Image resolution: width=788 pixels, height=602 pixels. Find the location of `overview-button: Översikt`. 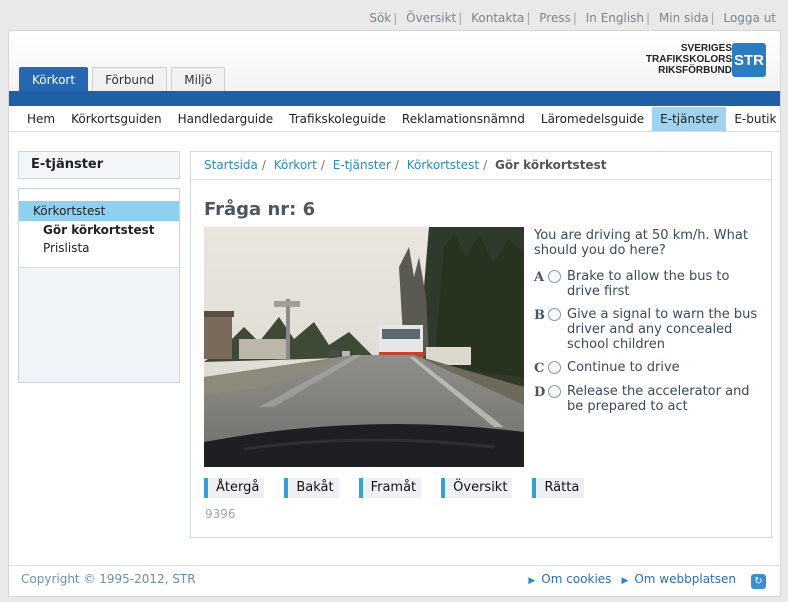

overview-button: Översikt is located at coordinates (477, 488).